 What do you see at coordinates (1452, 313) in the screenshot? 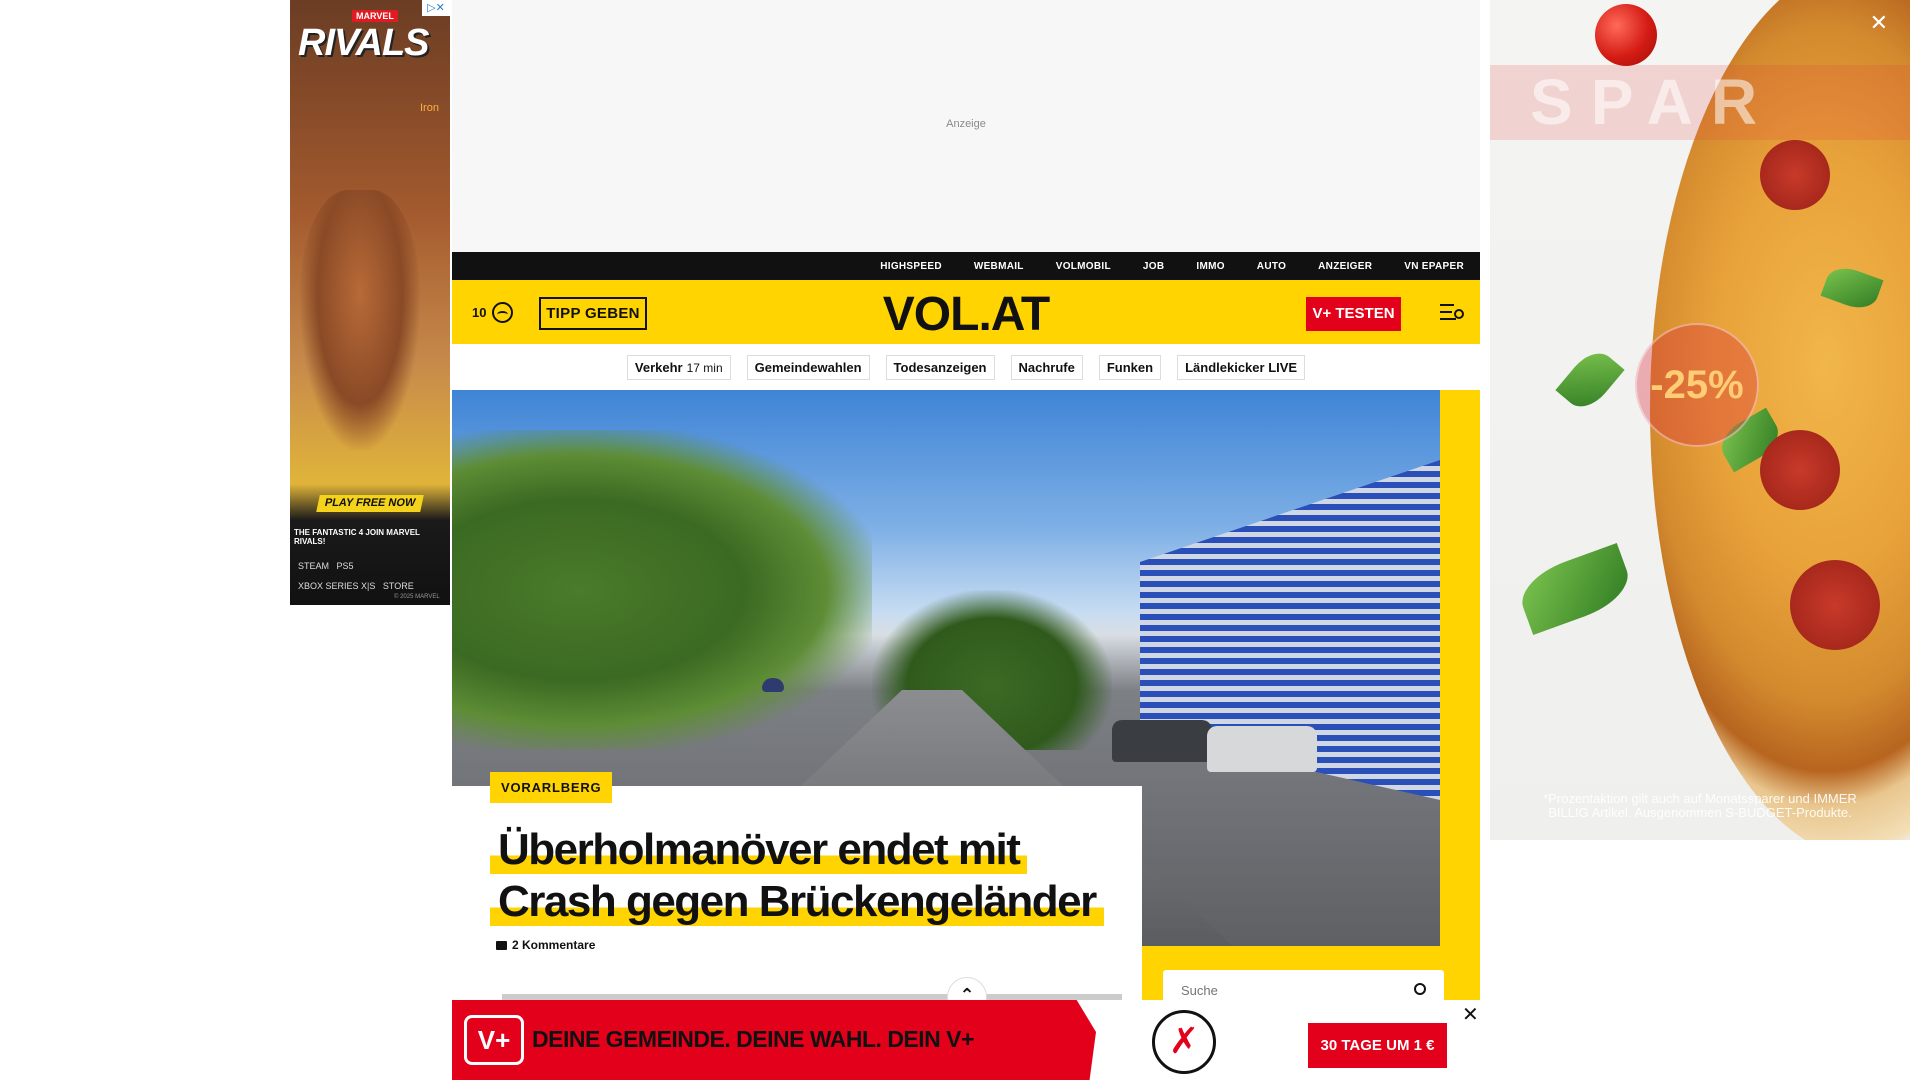
I see `menu-search-icon` at bounding box center [1452, 313].